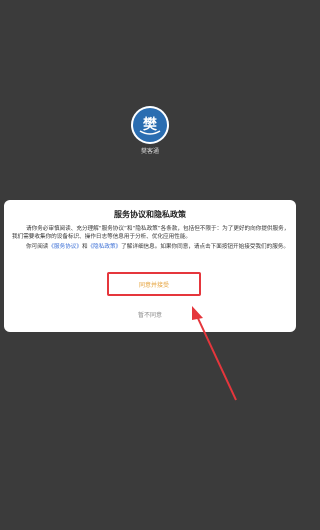 Image resolution: width=320 pixels, height=530 pixels. I want to click on p2-before: 你可阅读, so click(37, 246).